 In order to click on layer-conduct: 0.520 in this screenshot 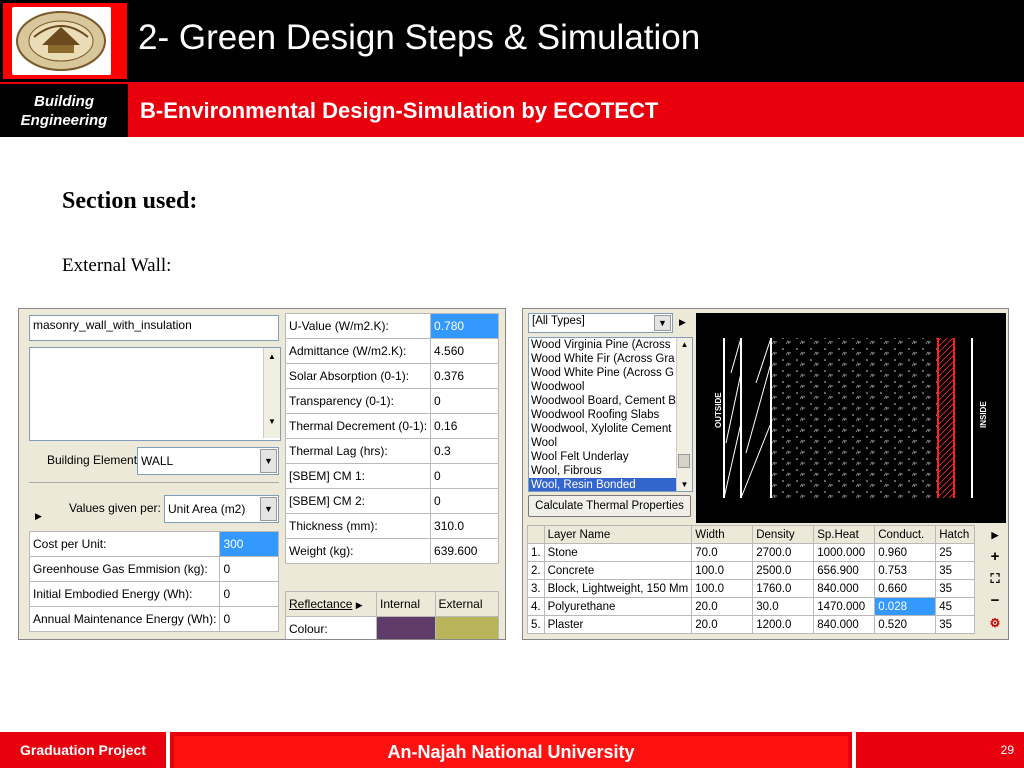, I will do `click(905, 624)`.